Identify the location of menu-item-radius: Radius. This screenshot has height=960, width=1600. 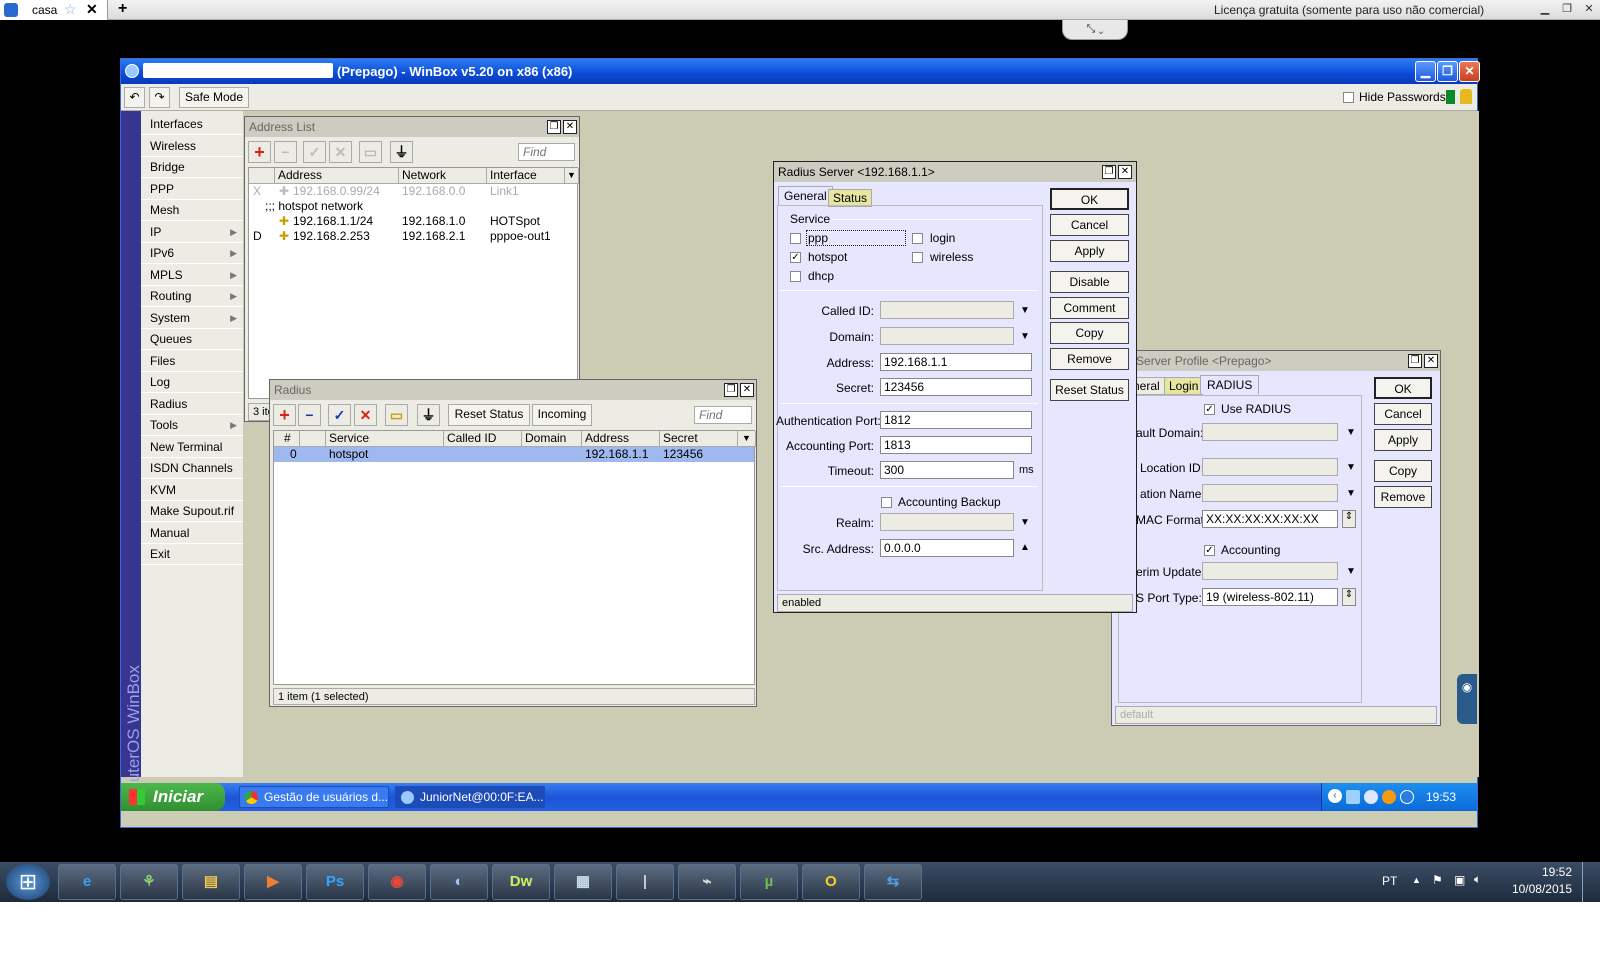
(192, 404).